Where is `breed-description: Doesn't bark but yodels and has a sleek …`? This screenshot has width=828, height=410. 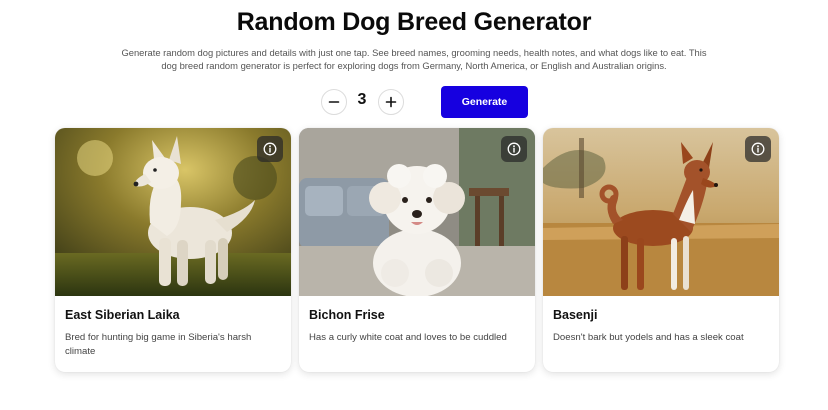
breed-description: Doesn't bark but yodels and has a sleek … is located at coordinates (648, 337).